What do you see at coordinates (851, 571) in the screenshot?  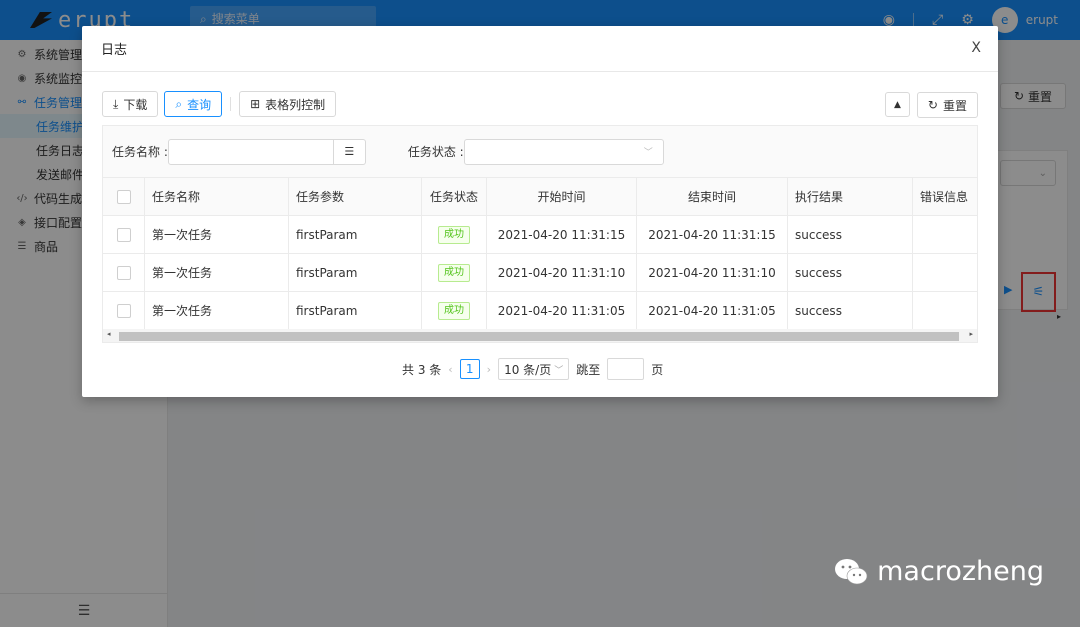 I see `wechat-icon` at bounding box center [851, 571].